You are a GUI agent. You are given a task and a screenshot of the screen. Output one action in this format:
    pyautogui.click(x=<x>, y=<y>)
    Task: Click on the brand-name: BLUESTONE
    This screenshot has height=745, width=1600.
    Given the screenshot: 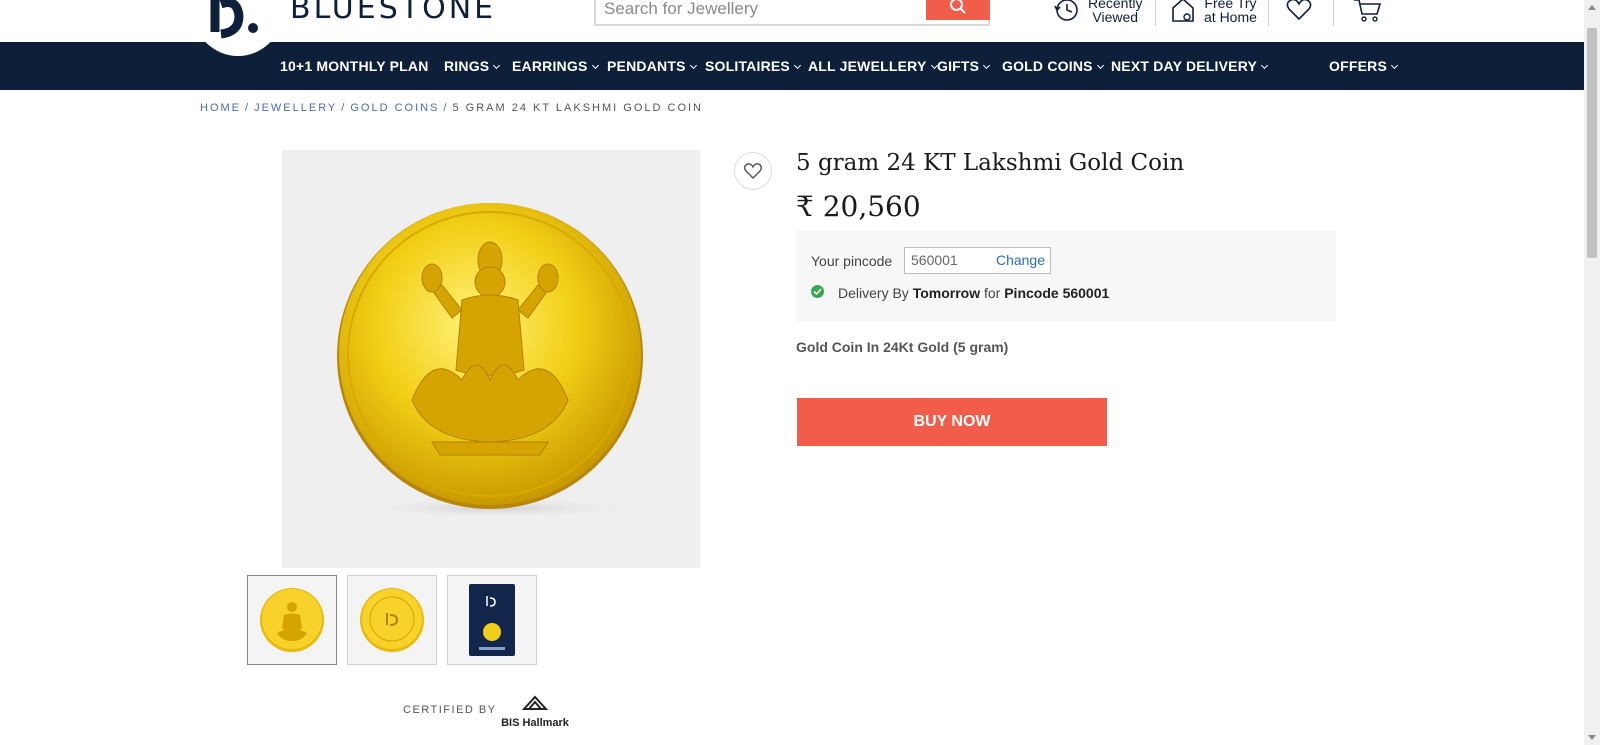 What is the action you would take?
    pyautogui.click(x=393, y=13)
    